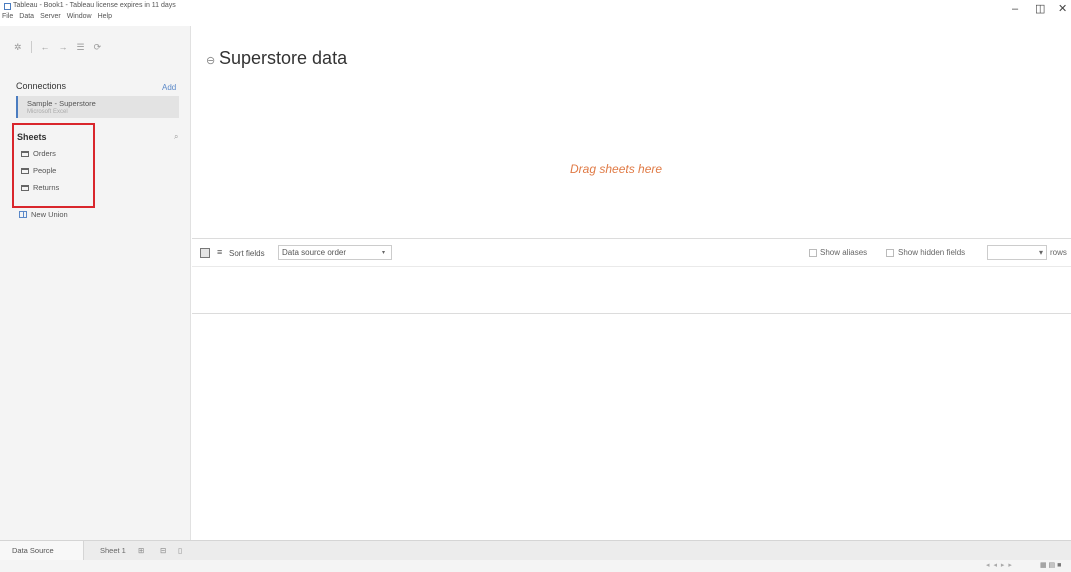 Image resolution: width=1071 pixels, height=572 pixels. What do you see at coordinates (314, 252) in the screenshot?
I see `sort-fields-value: Data source order` at bounding box center [314, 252].